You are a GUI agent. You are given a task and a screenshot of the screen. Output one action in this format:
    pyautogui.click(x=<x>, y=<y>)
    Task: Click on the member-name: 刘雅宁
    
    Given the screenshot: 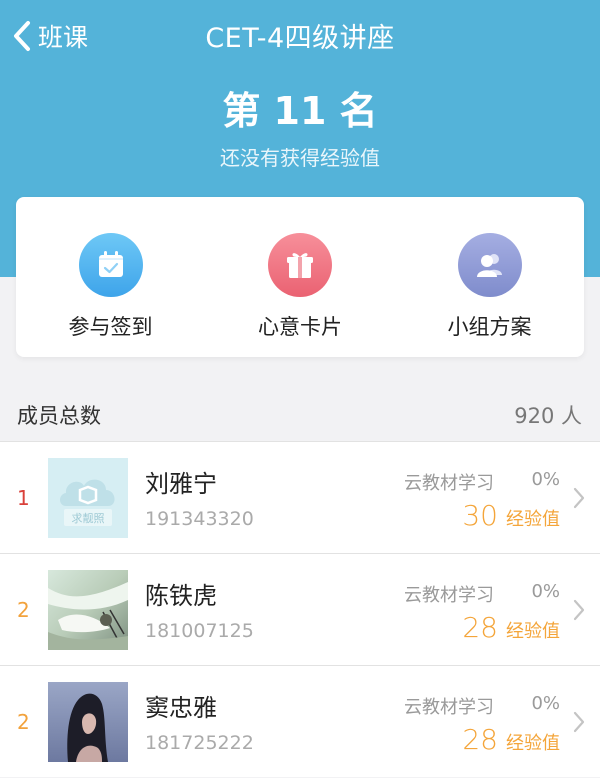 What is the action you would take?
    pyautogui.click(x=181, y=484)
    